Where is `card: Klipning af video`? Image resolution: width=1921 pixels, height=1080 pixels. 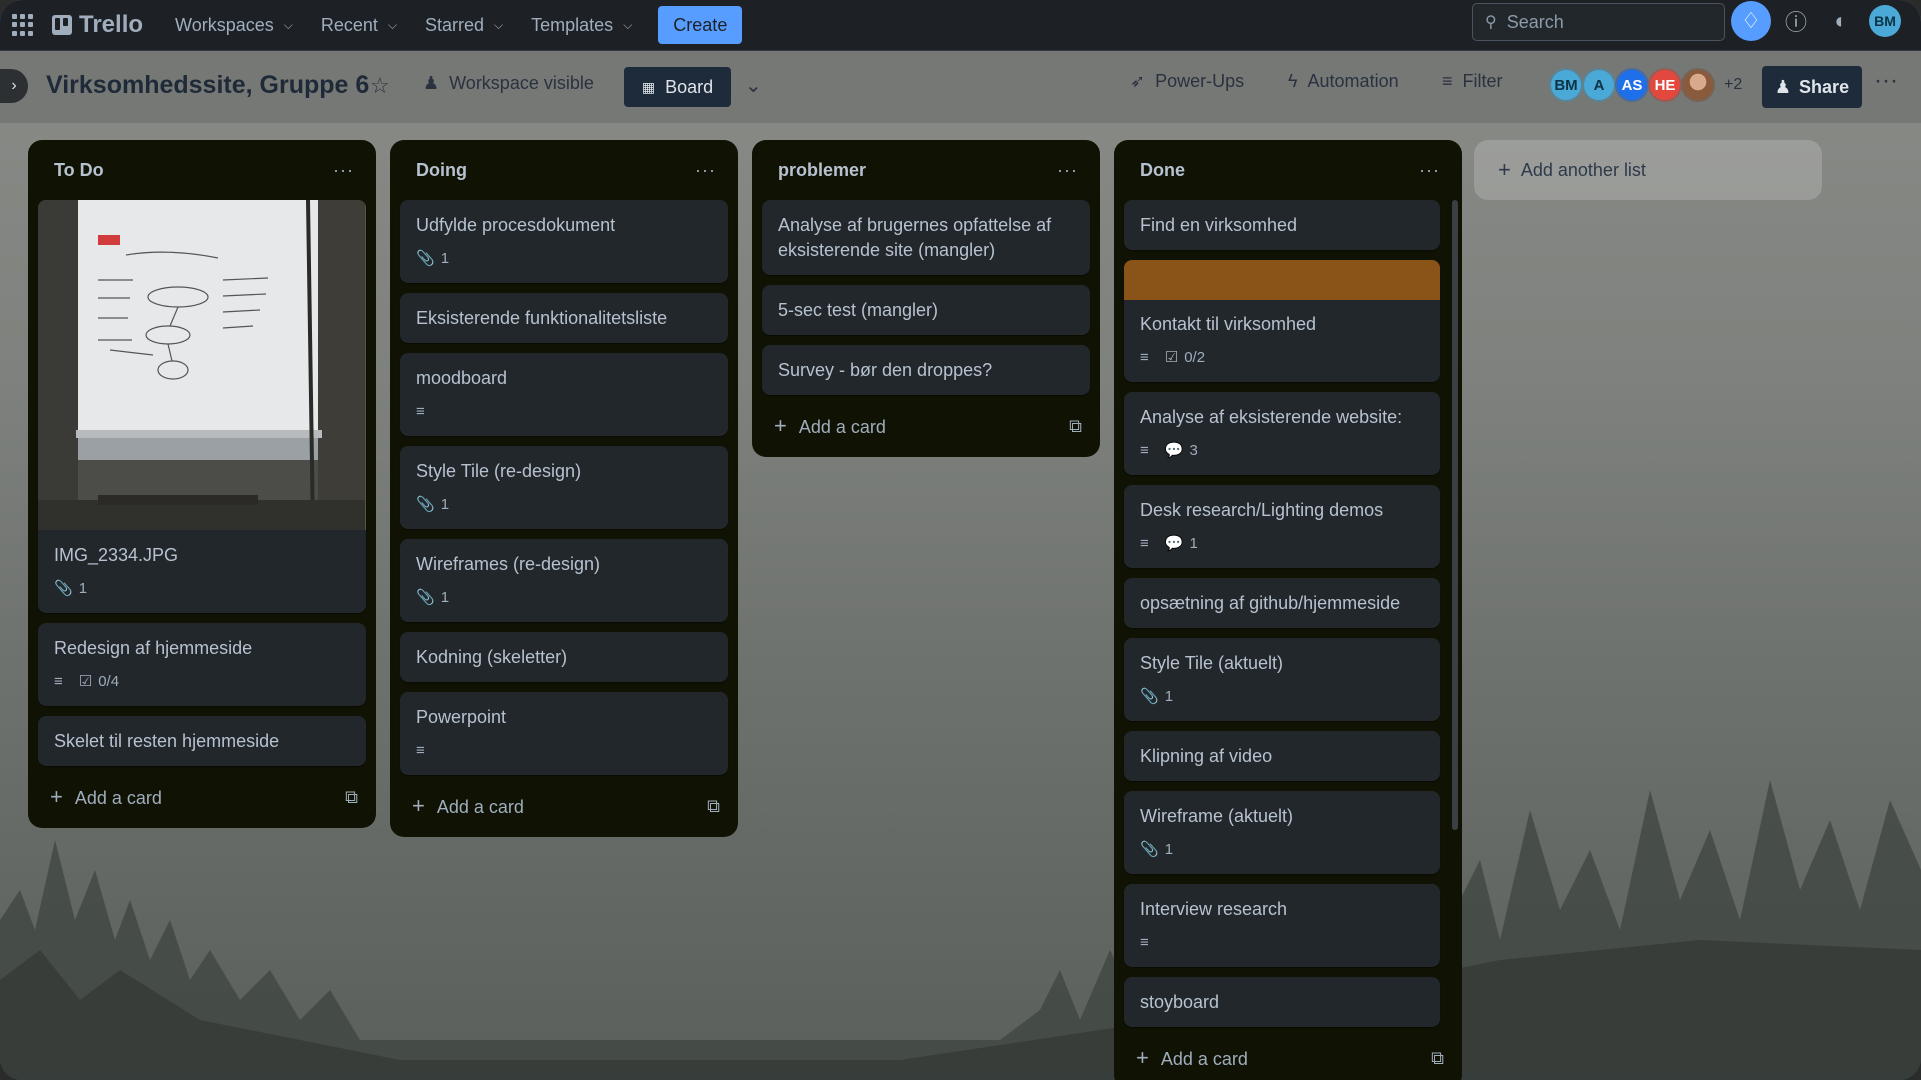
card: Klipning af video is located at coordinates (1282, 756).